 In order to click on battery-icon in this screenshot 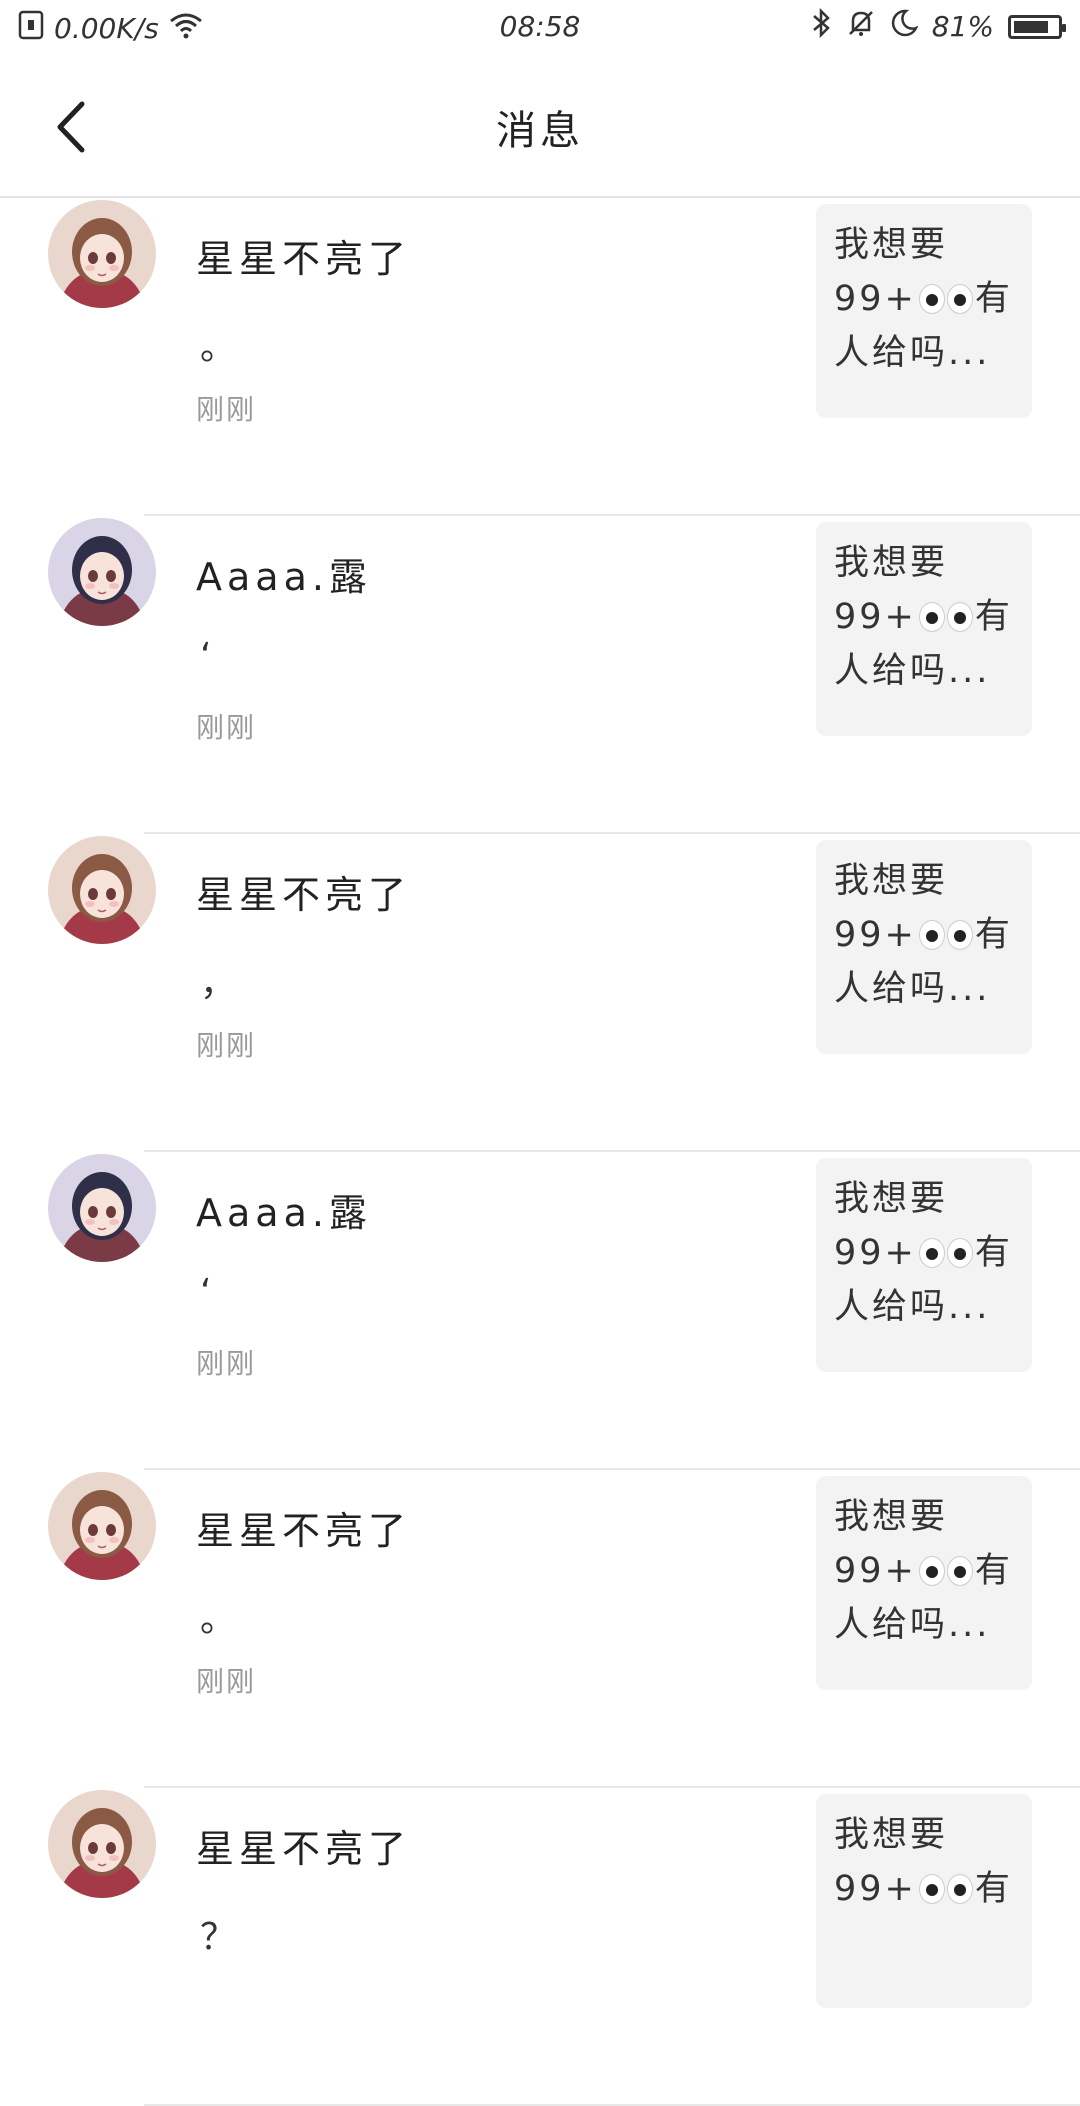, I will do `click(1037, 26)`.